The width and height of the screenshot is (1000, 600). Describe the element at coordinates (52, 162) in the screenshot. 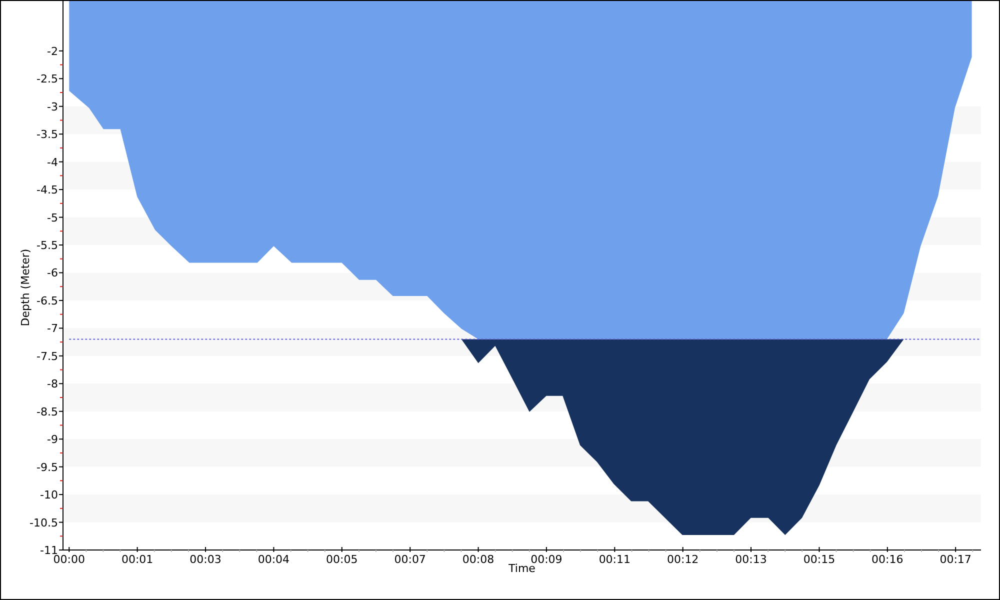

I see `tick-label: -4` at that location.